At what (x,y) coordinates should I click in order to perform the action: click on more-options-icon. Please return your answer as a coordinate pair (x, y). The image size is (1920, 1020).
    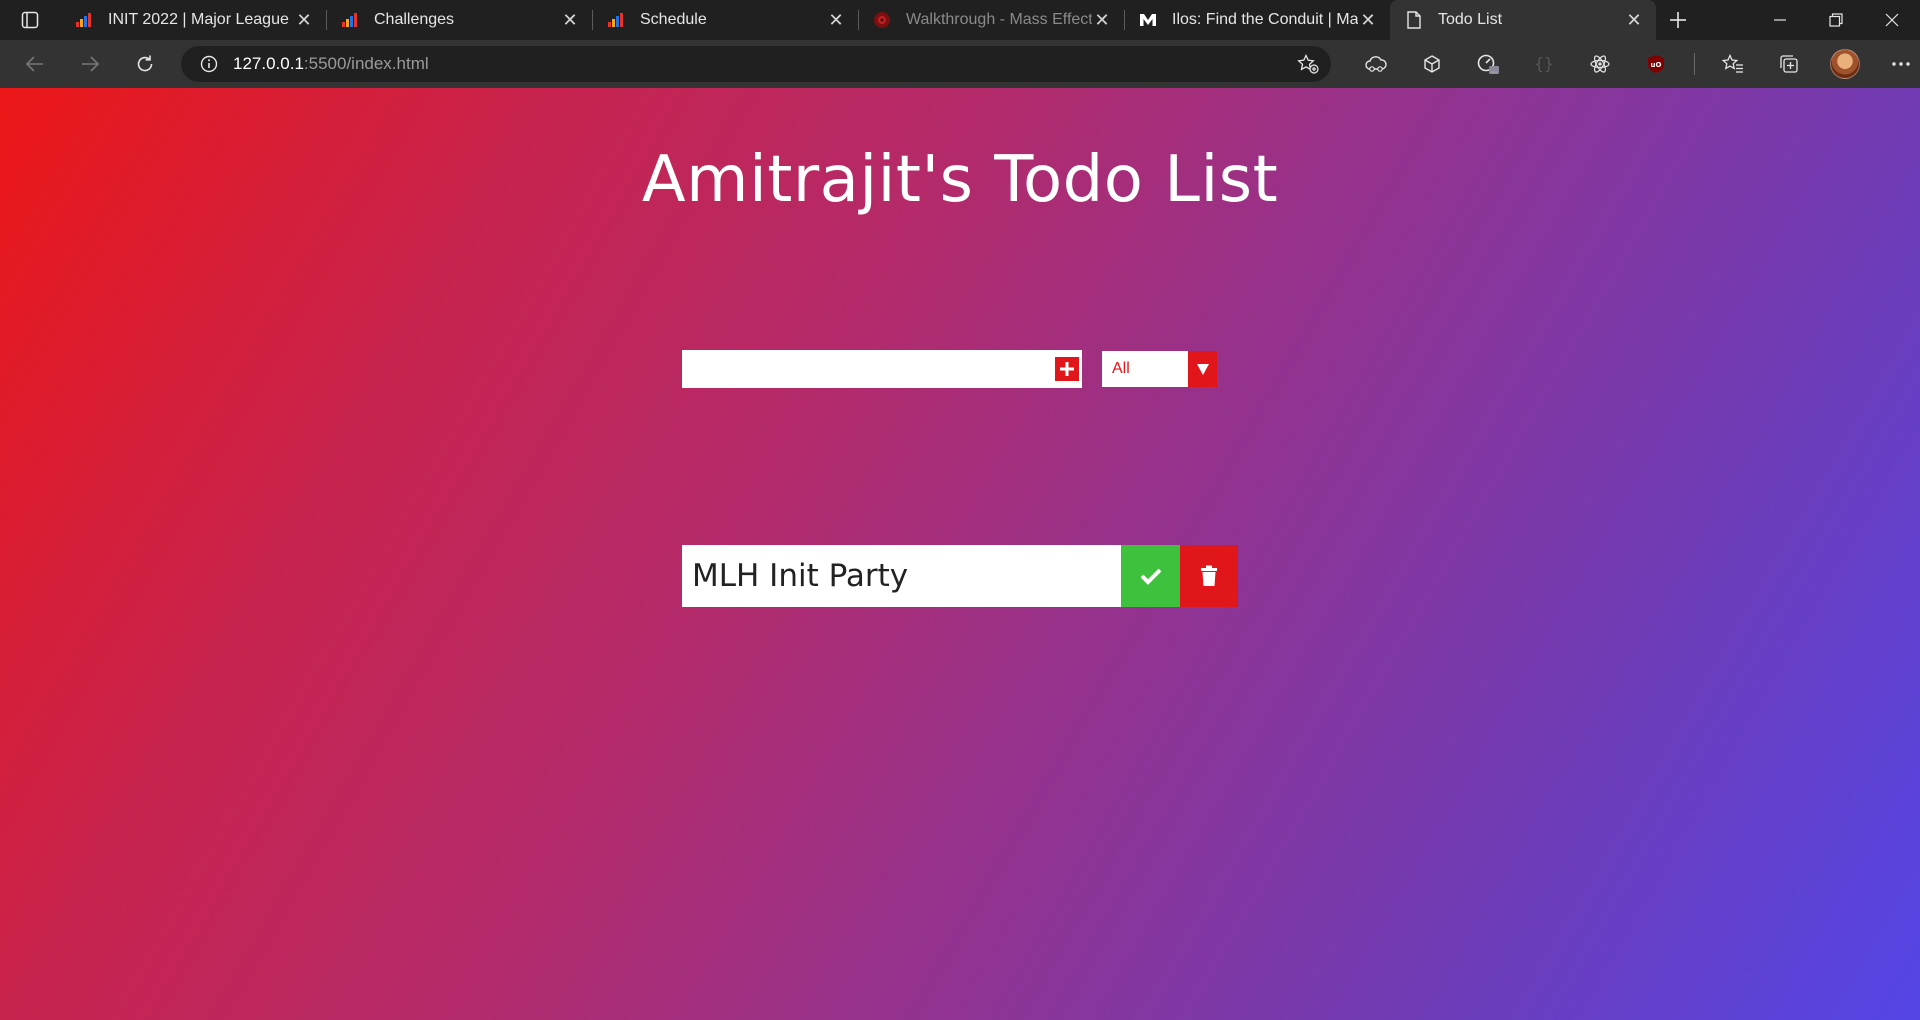
    Looking at the image, I should click on (1901, 64).